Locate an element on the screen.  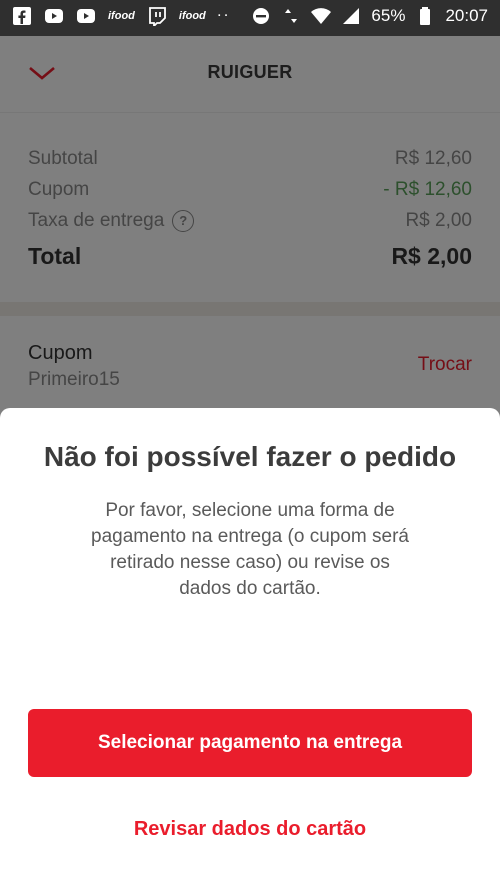
more-notifications-icon: · · is located at coordinates (223, 16).